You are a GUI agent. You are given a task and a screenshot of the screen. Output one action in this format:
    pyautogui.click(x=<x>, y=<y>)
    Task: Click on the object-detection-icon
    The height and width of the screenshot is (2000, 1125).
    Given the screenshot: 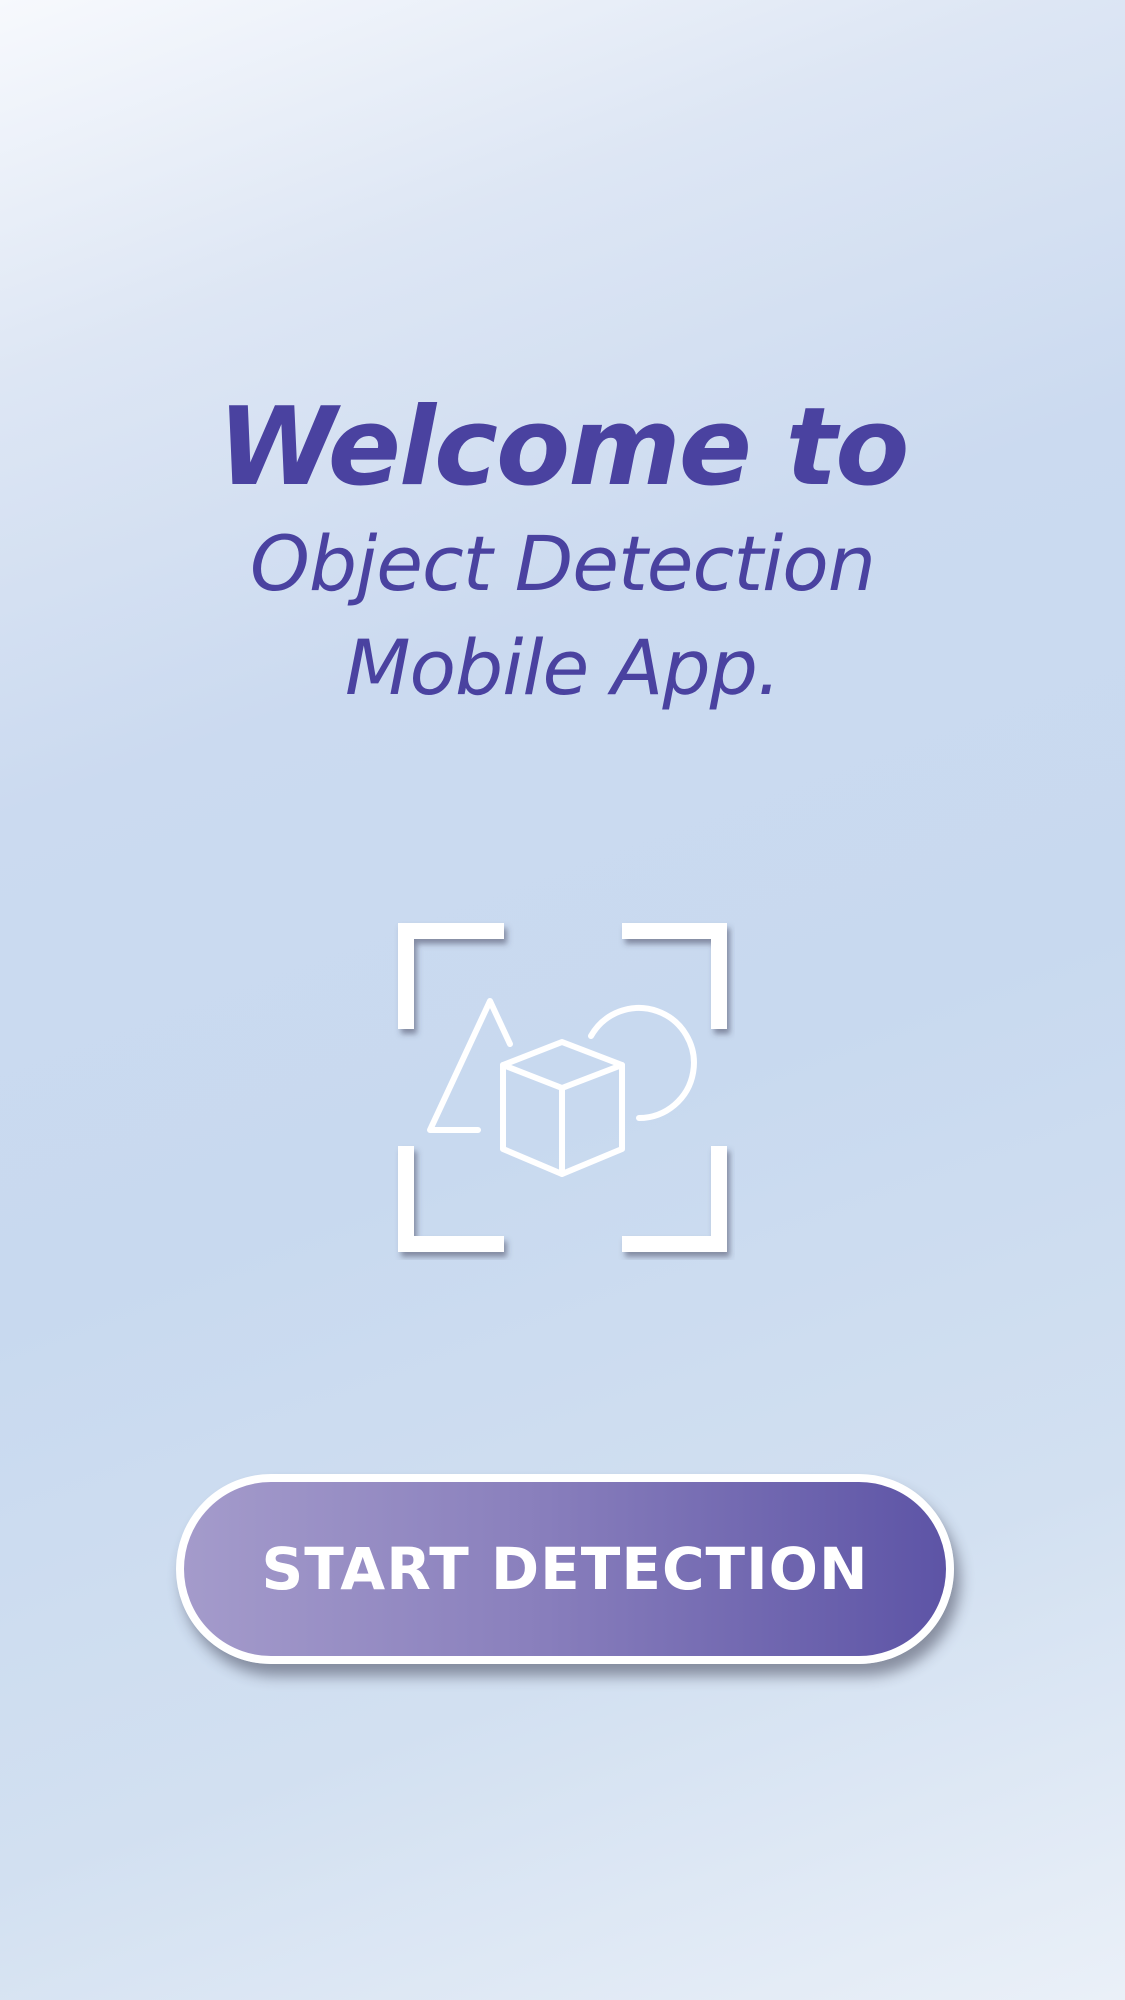 What is the action you would take?
    pyautogui.click(x=562, y=1087)
    